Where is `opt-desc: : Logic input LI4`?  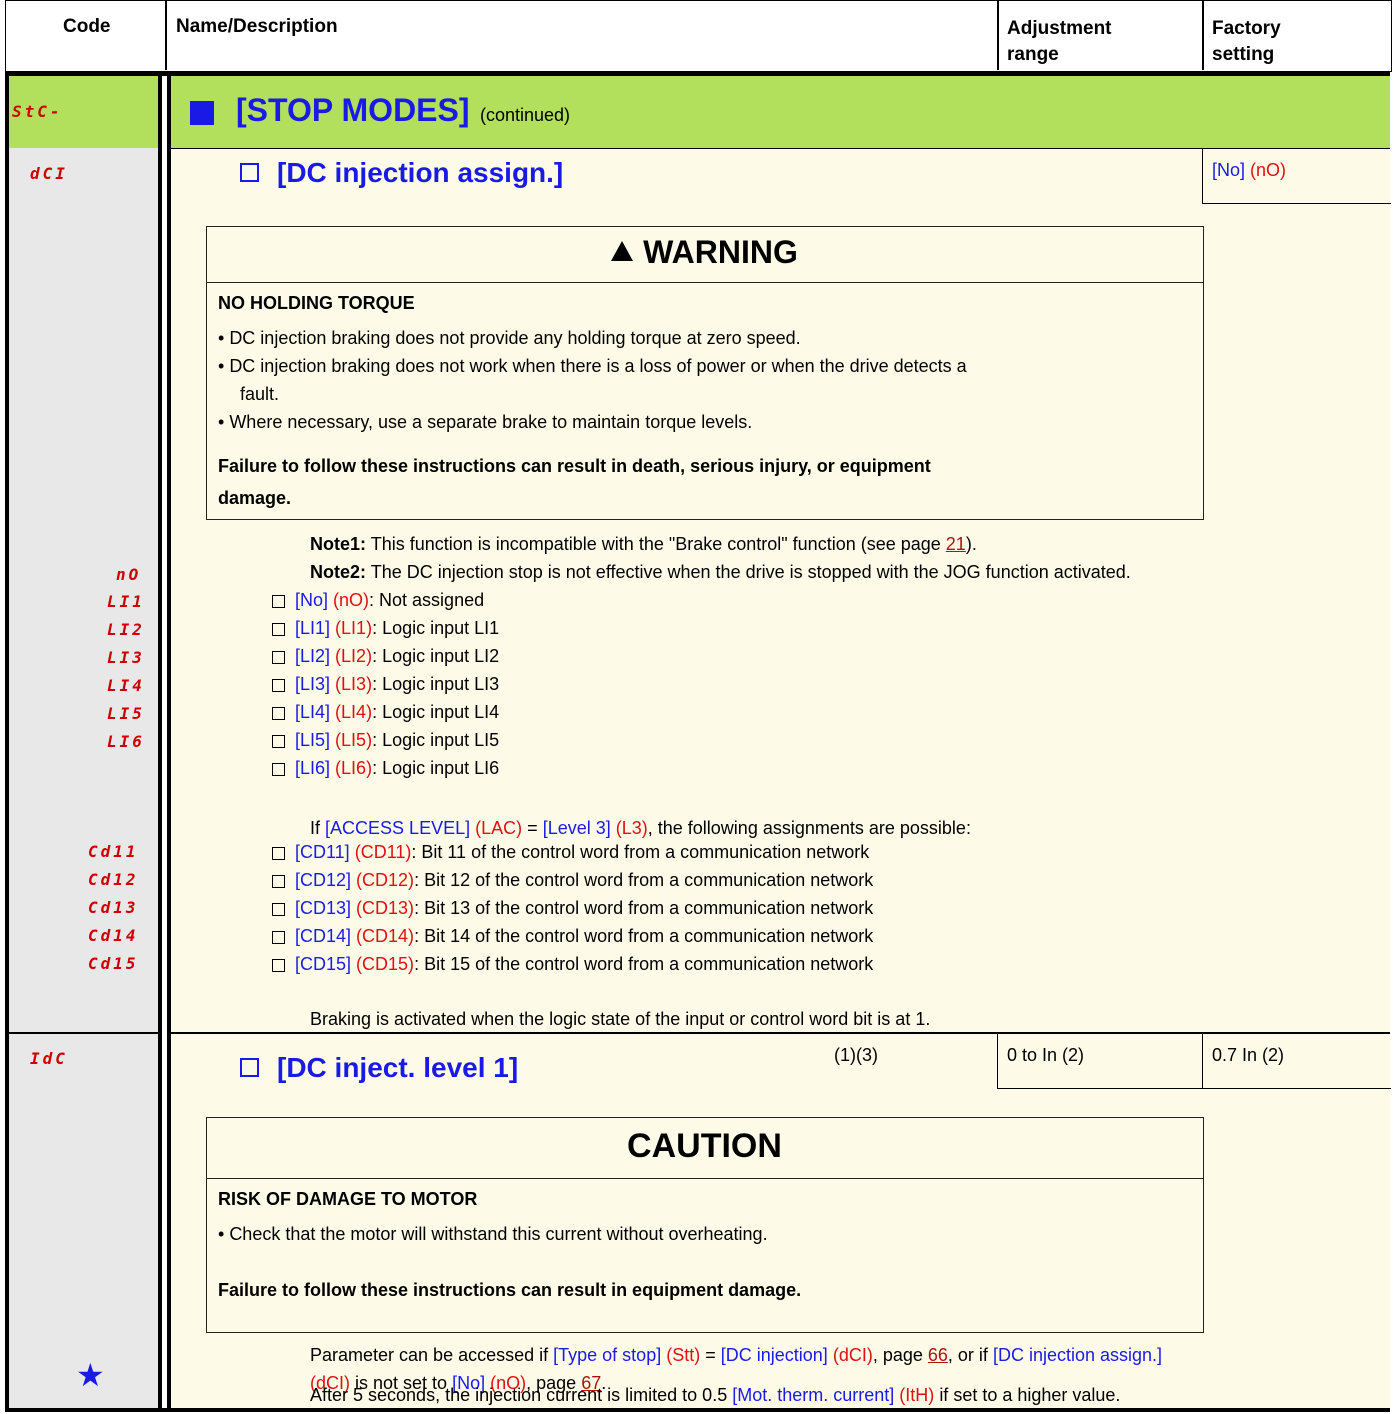 opt-desc: : Logic input LI4 is located at coordinates (436, 712).